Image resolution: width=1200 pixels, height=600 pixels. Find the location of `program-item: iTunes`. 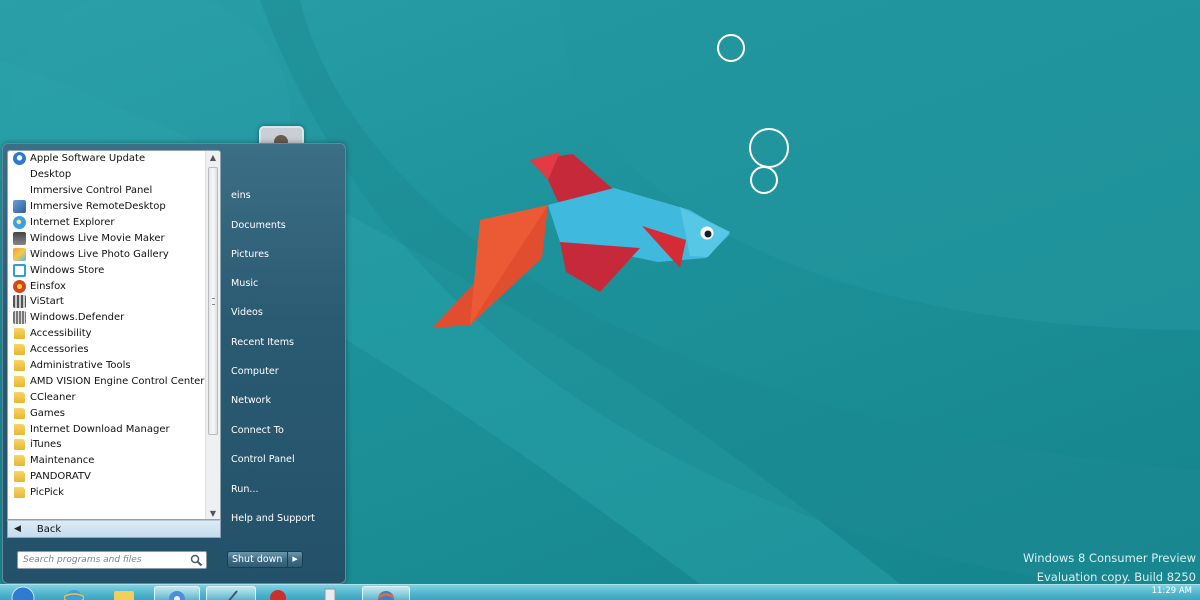

program-item: iTunes is located at coordinates (107, 445).